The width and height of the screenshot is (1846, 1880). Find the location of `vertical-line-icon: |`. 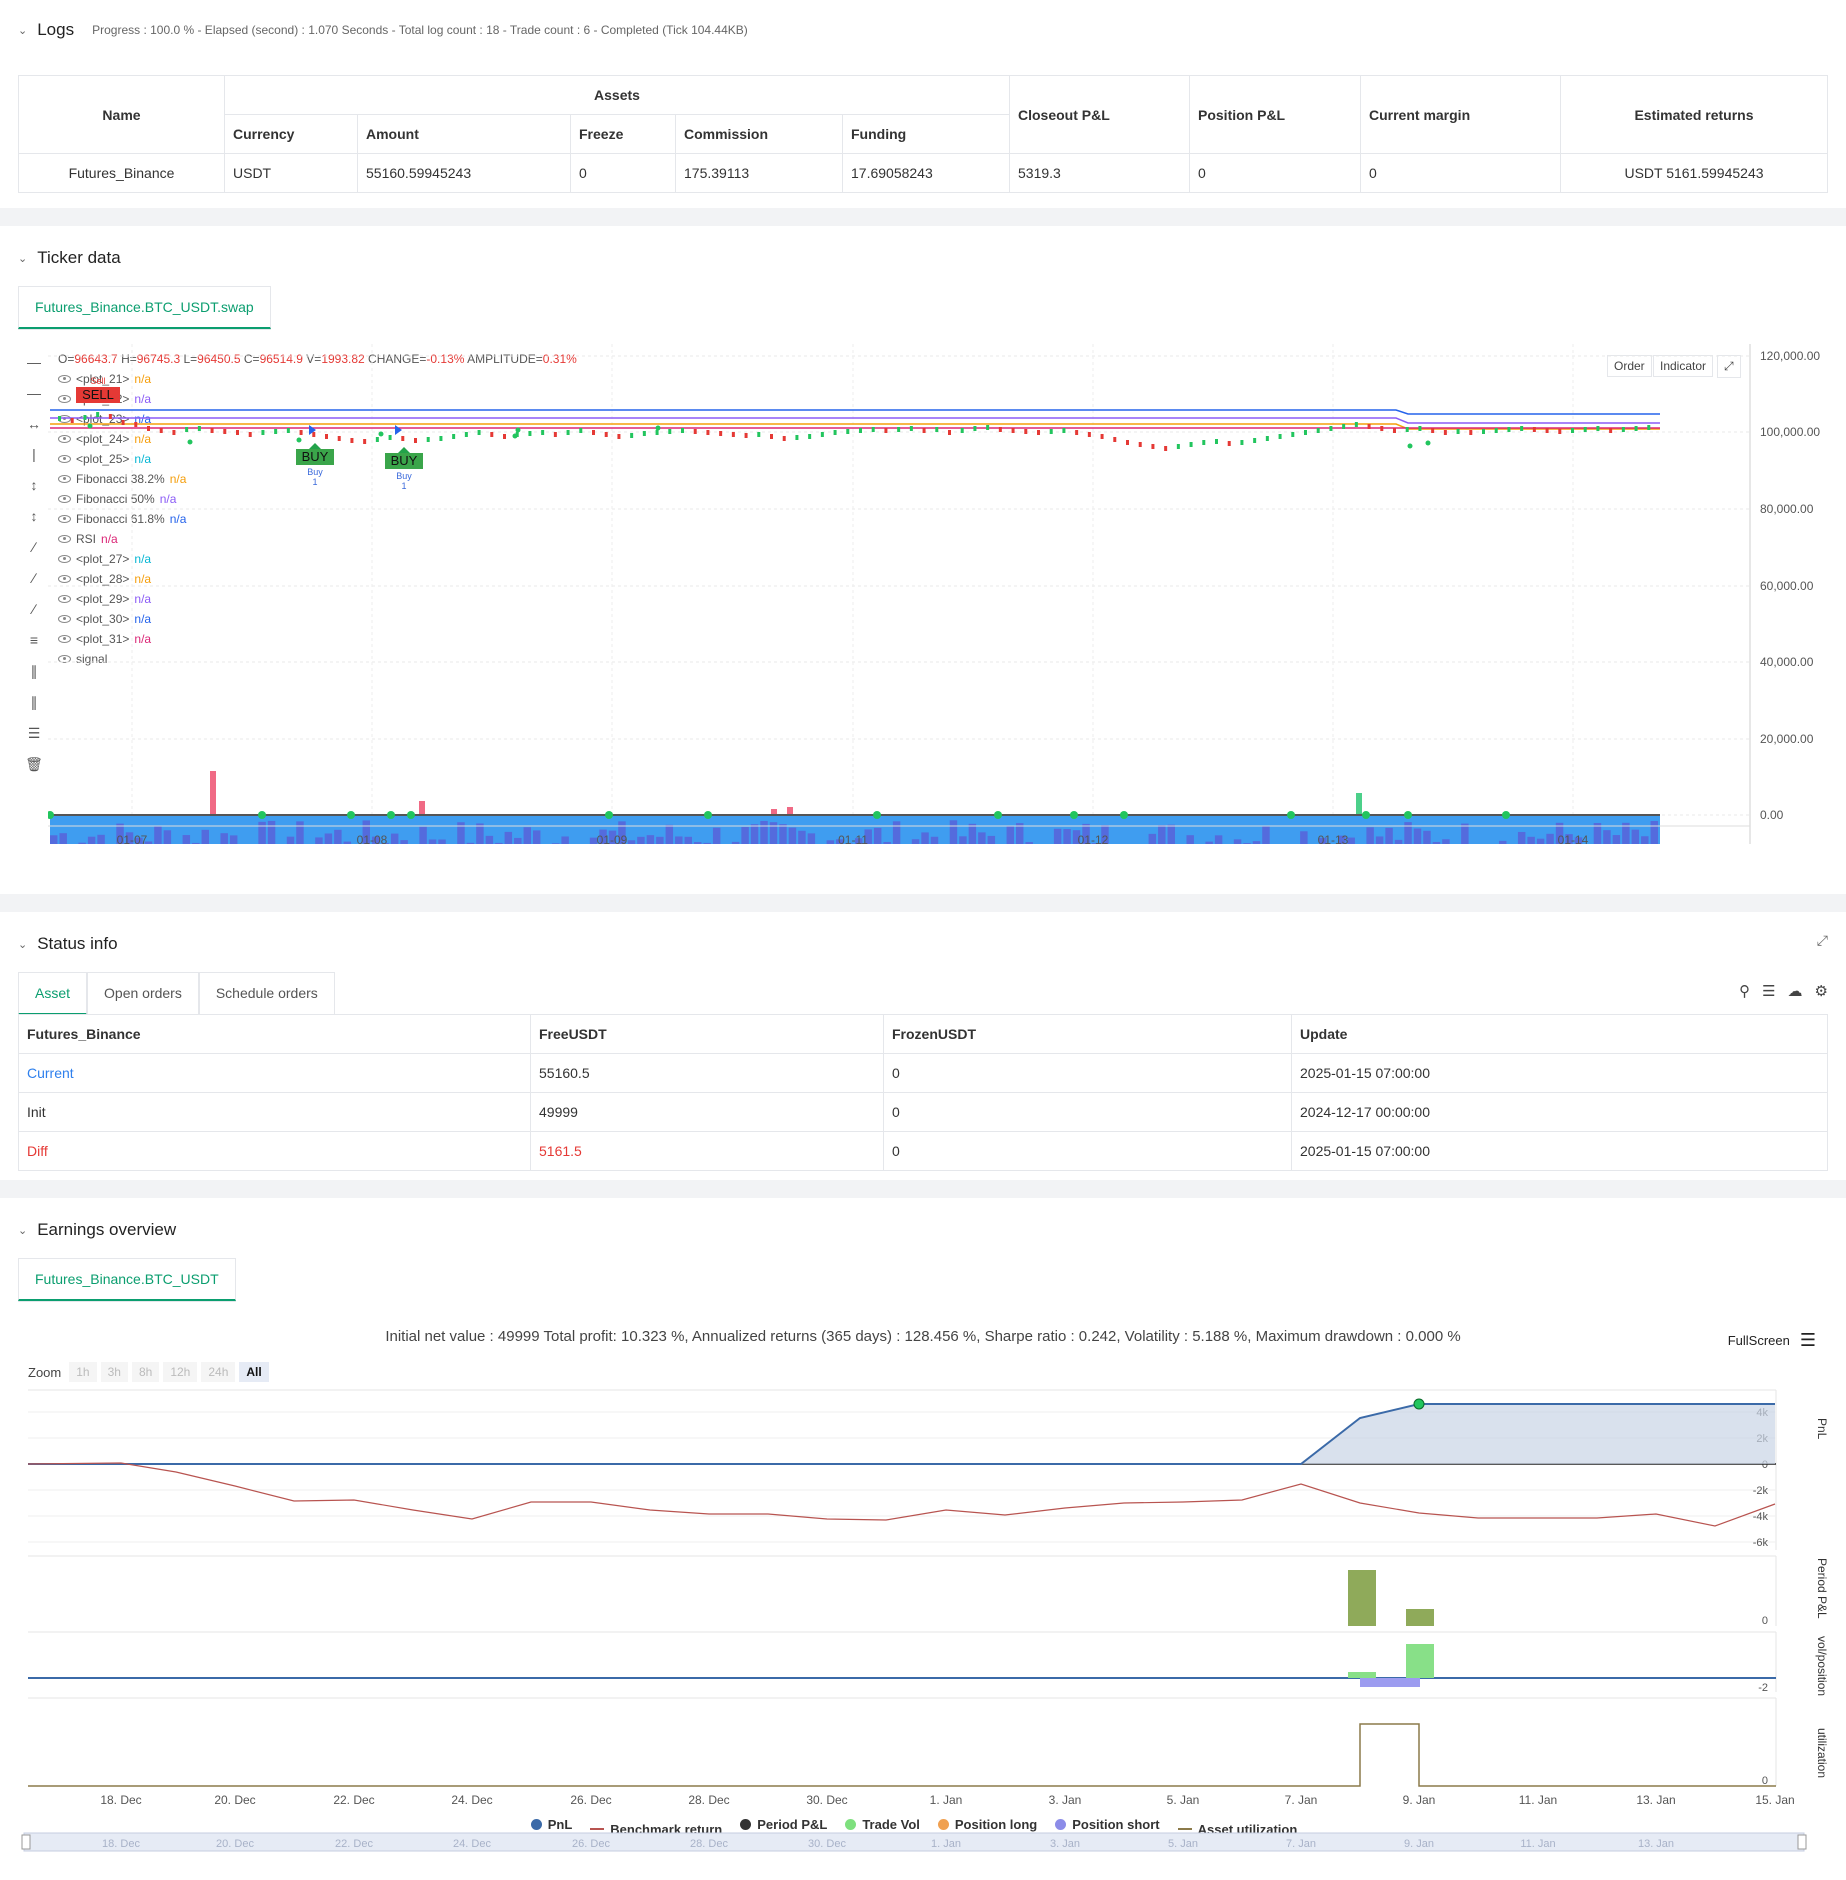

vertical-line-icon: | is located at coordinates (34, 454).